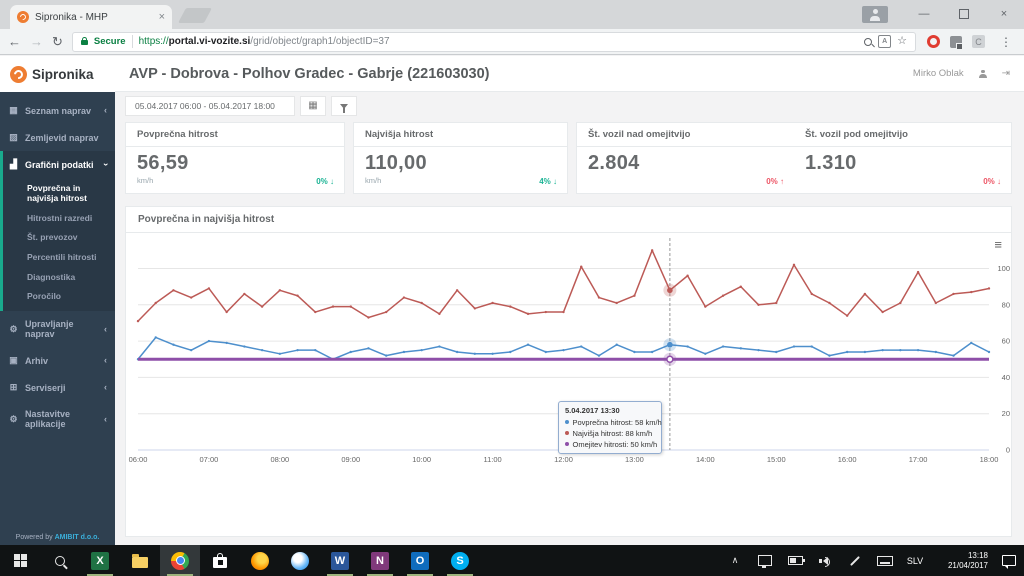  What do you see at coordinates (322, 181) in the screenshot?
I see `stat-change: 0%` at bounding box center [322, 181].